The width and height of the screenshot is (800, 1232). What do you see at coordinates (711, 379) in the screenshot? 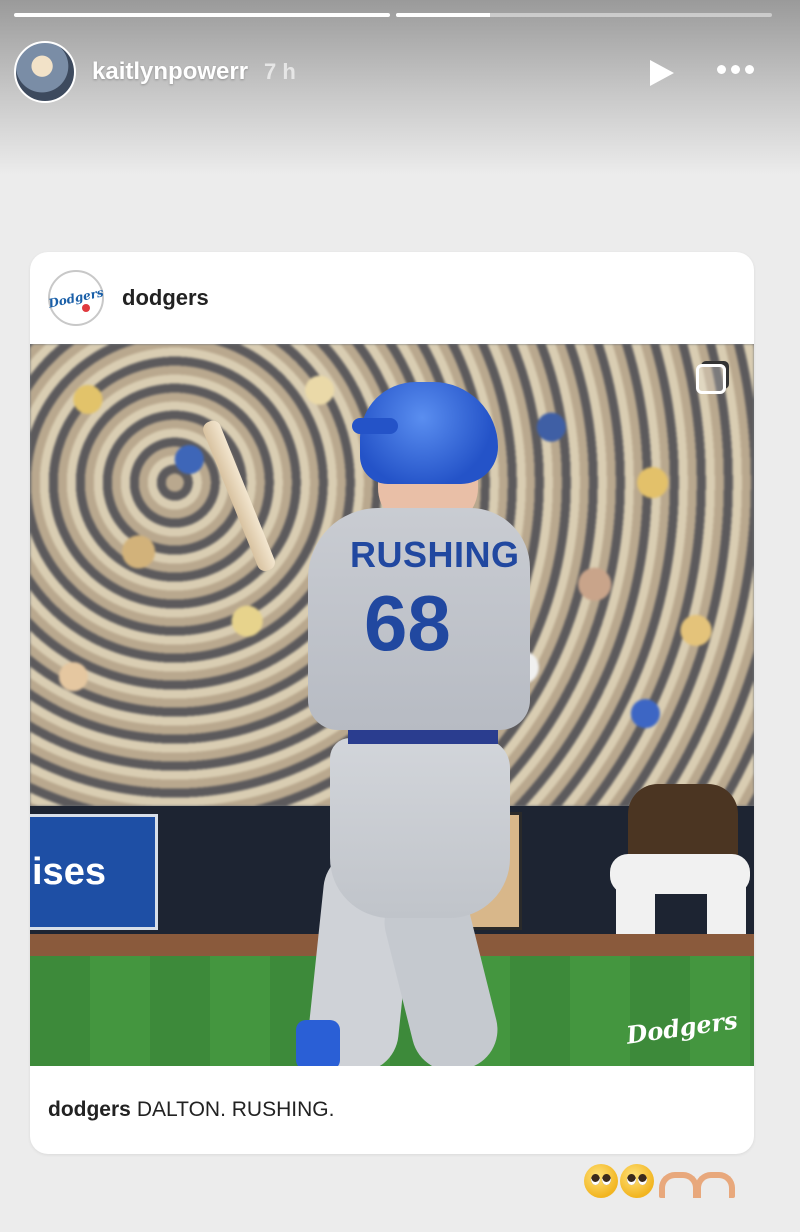
I see `multiple-images-icon` at bounding box center [711, 379].